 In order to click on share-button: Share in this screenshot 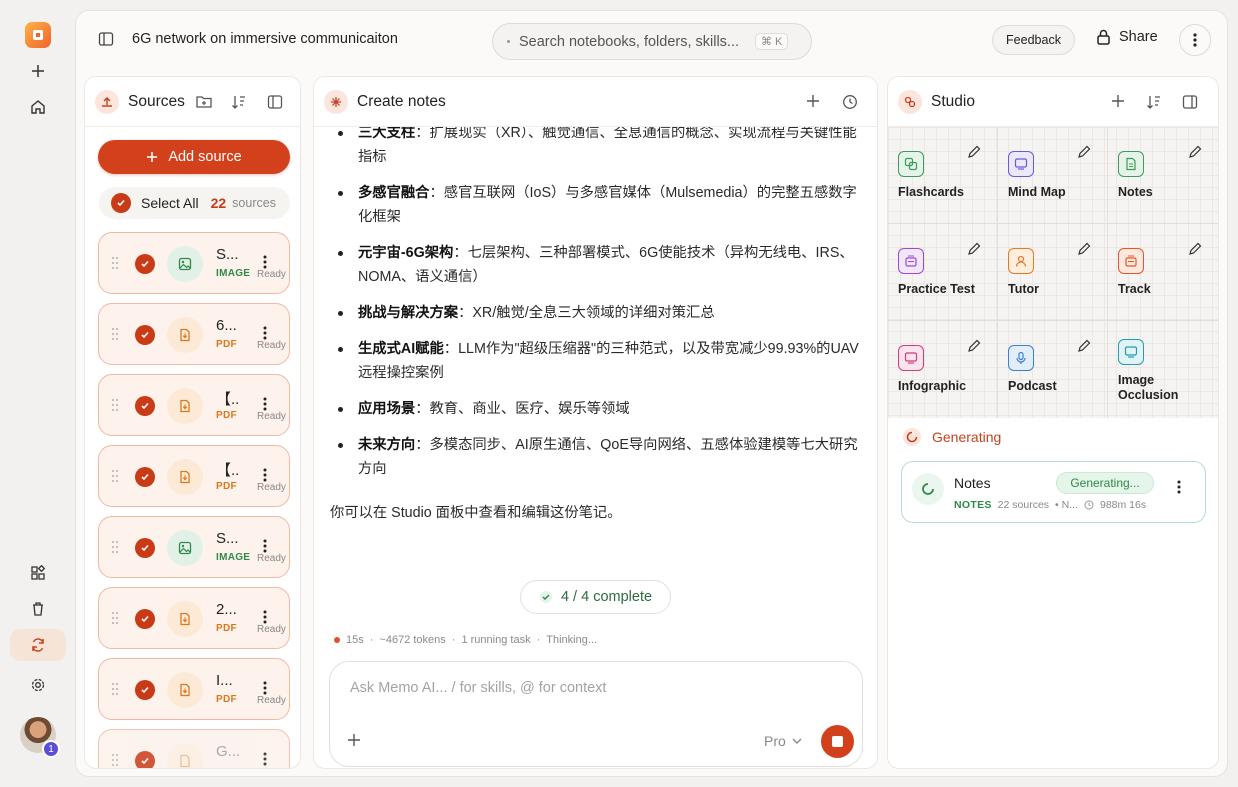, I will do `click(1127, 37)`.